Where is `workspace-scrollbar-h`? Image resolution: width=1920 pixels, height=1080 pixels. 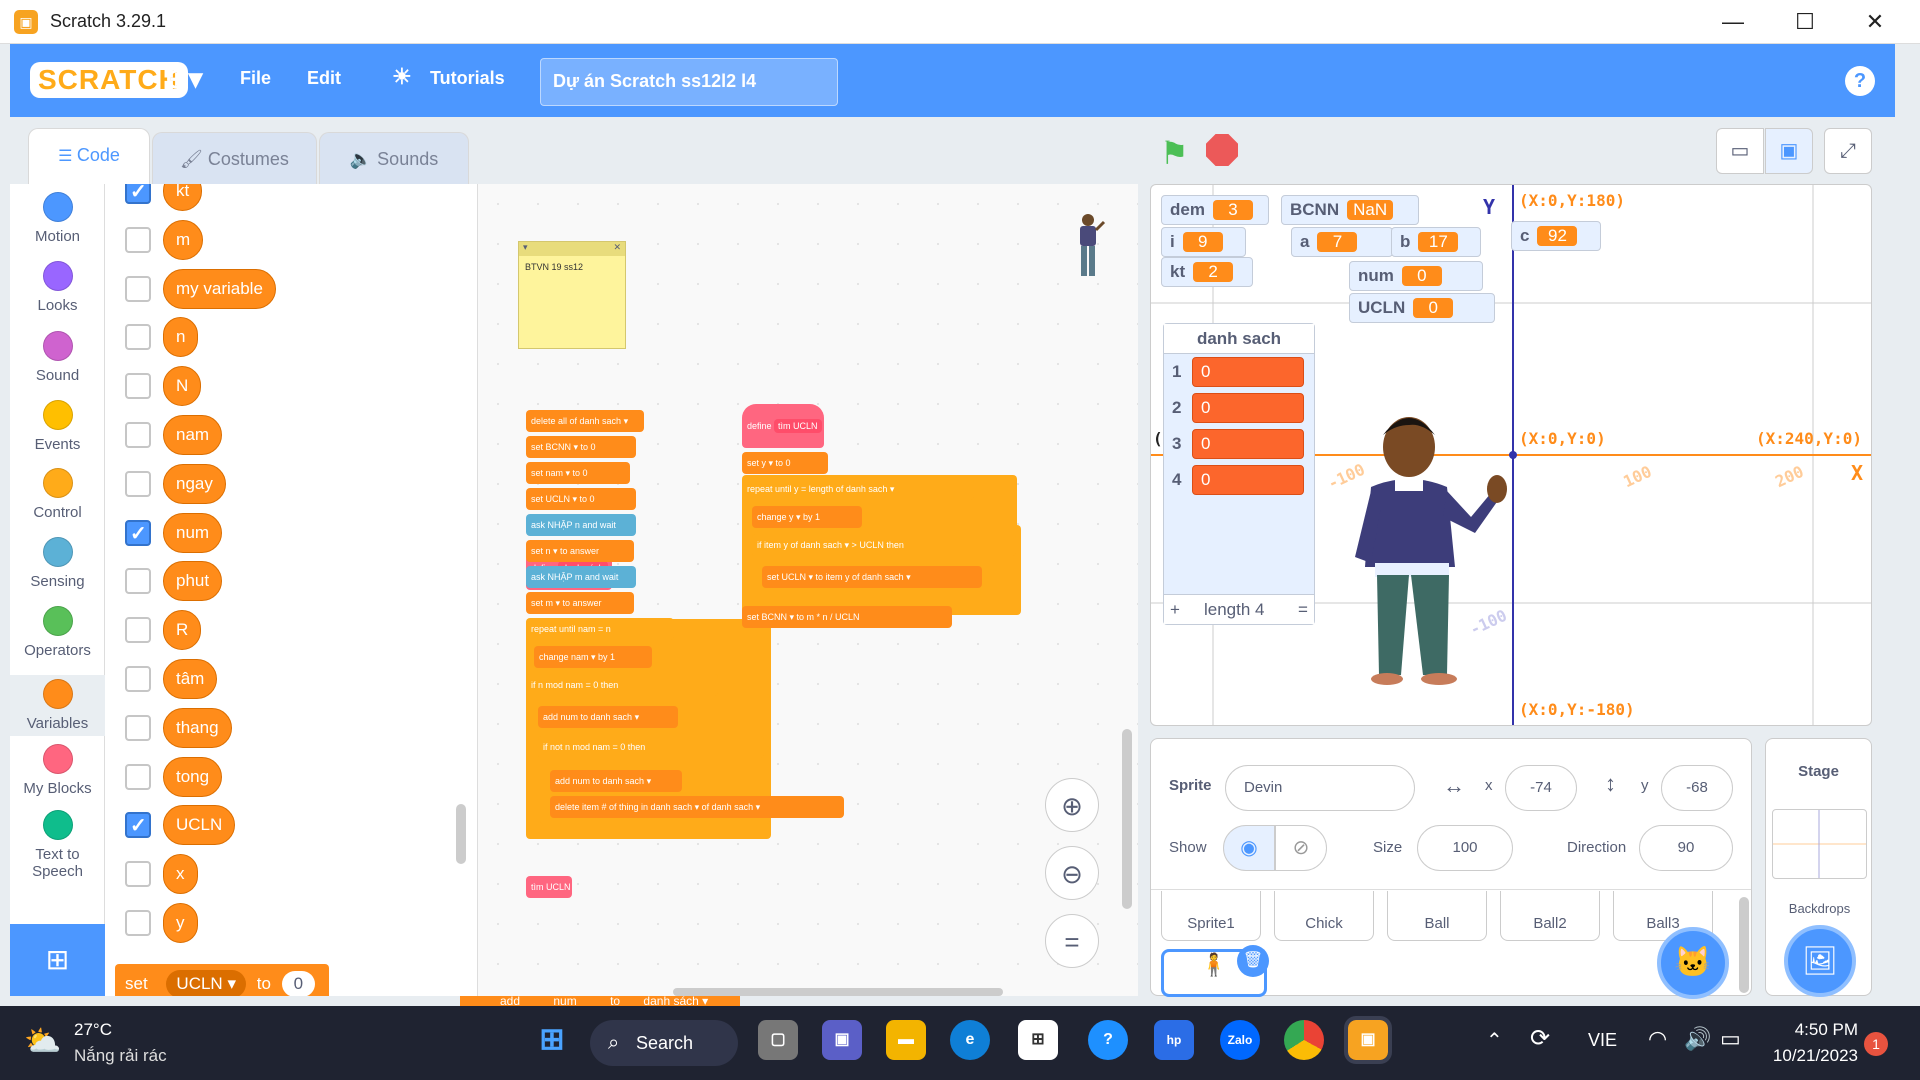 workspace-scrollbar-h is located at coordinates (838, 992).